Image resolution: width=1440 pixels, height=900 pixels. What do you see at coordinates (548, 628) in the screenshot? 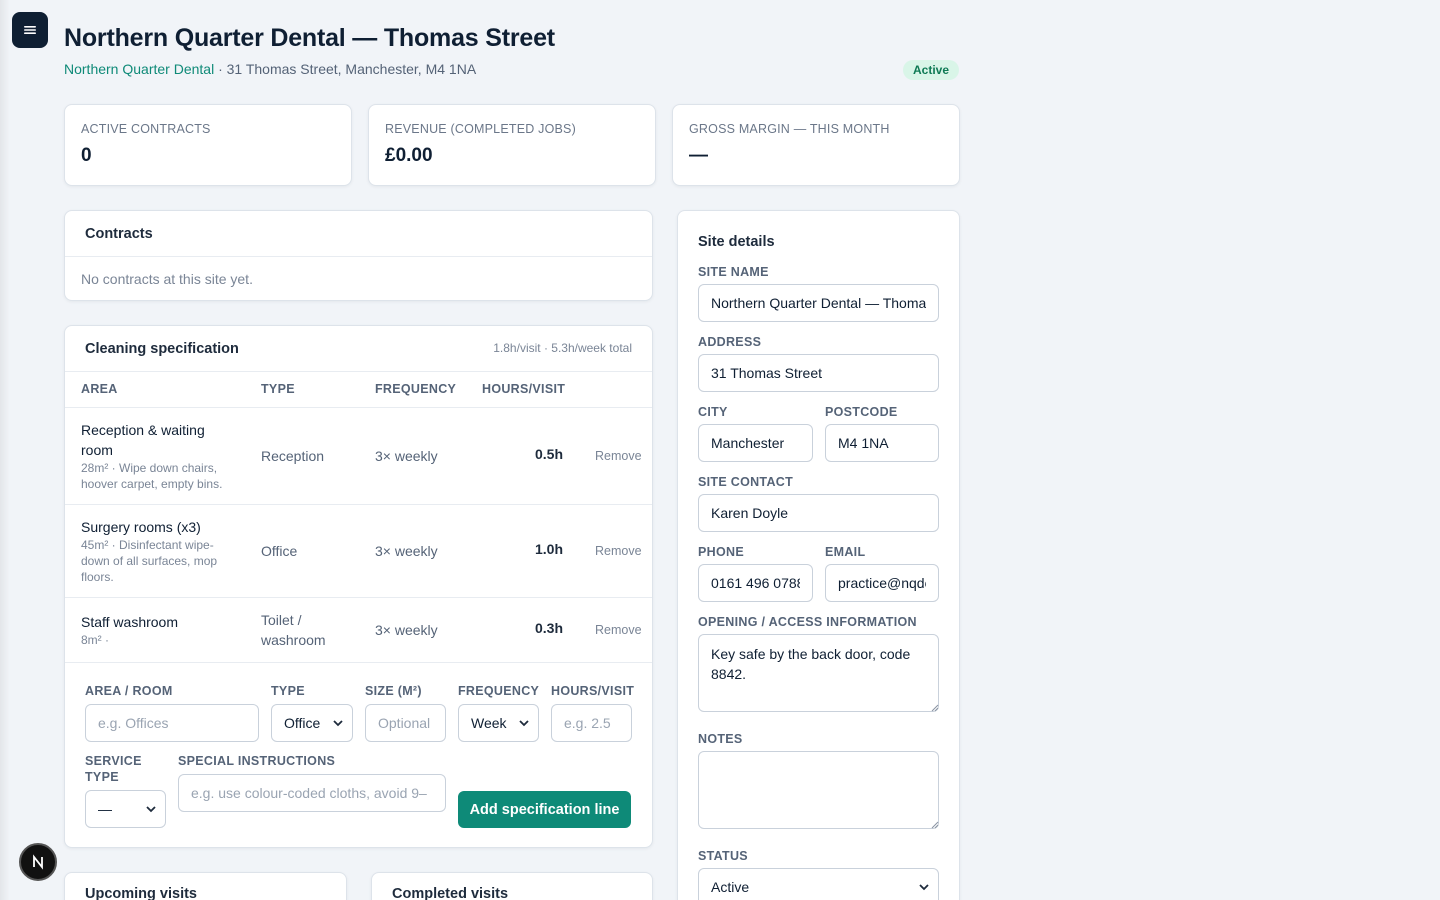
I see `area-hours: 0.3h` at bounding box center [548, 628].